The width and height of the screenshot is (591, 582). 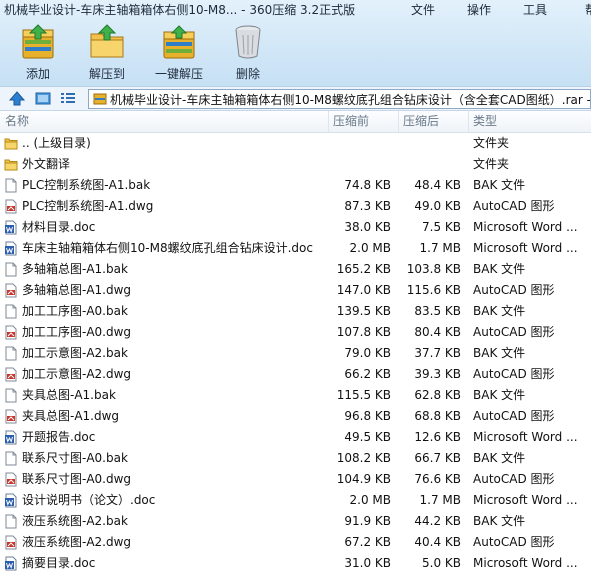 What do you see at coordinates (479, 10) in the screenshot?
I see `menu-operate: 操作` at bounding box center [479, 10].